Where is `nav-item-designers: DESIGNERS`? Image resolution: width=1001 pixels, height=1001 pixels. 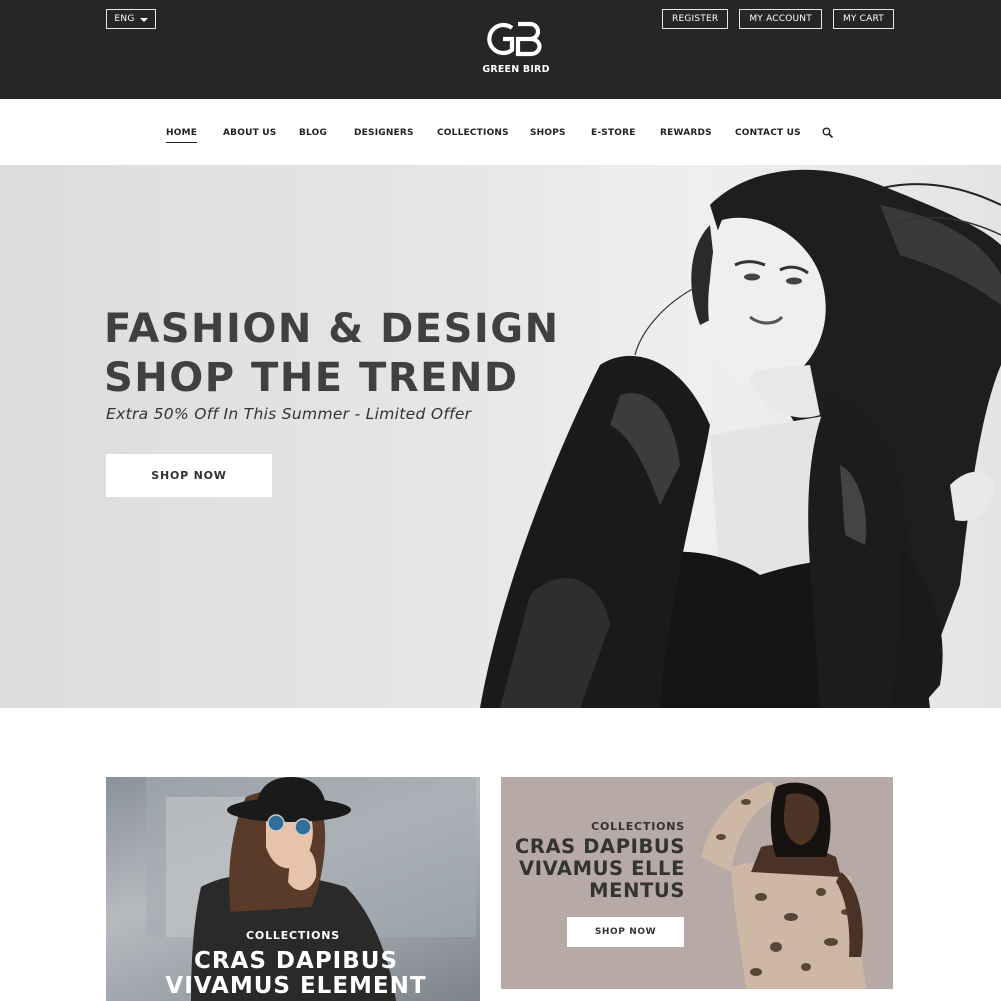
nav-item-designers: DESIGNERS is located at coordinates (384, 133).